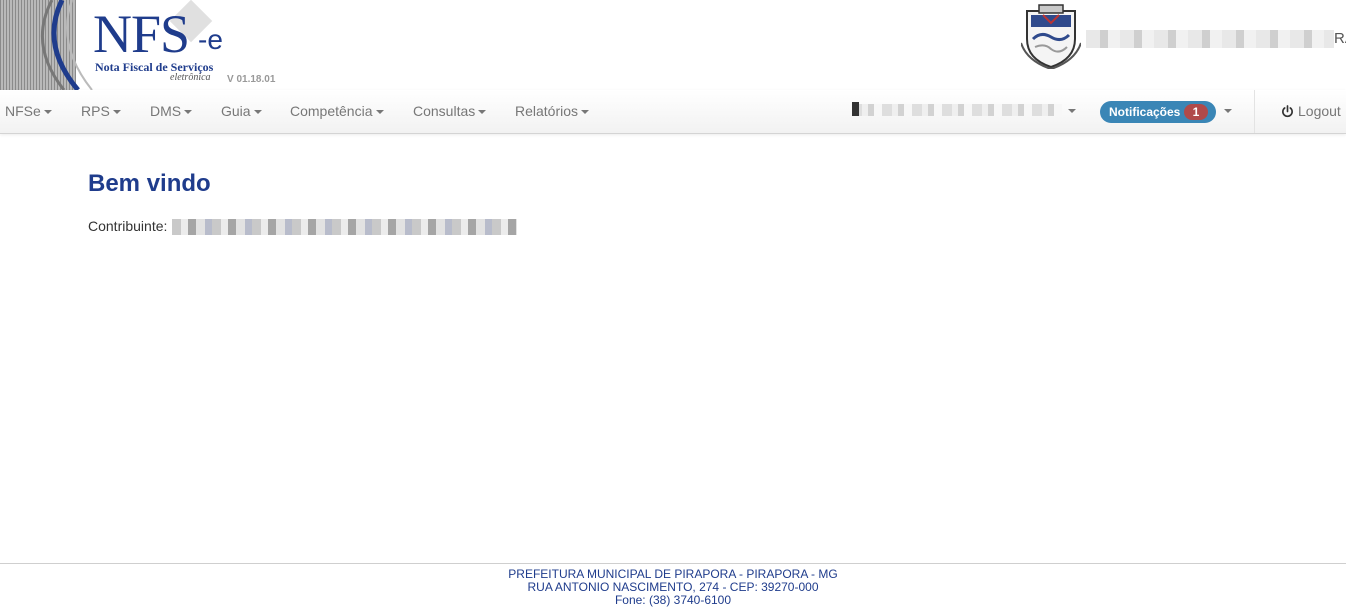 Image resolution: width=1346 pixels, height=607 pixels. Describe the element at coordinates (1145, 112) in the screenshot. I see `notifications-label: Notificações` at that location.